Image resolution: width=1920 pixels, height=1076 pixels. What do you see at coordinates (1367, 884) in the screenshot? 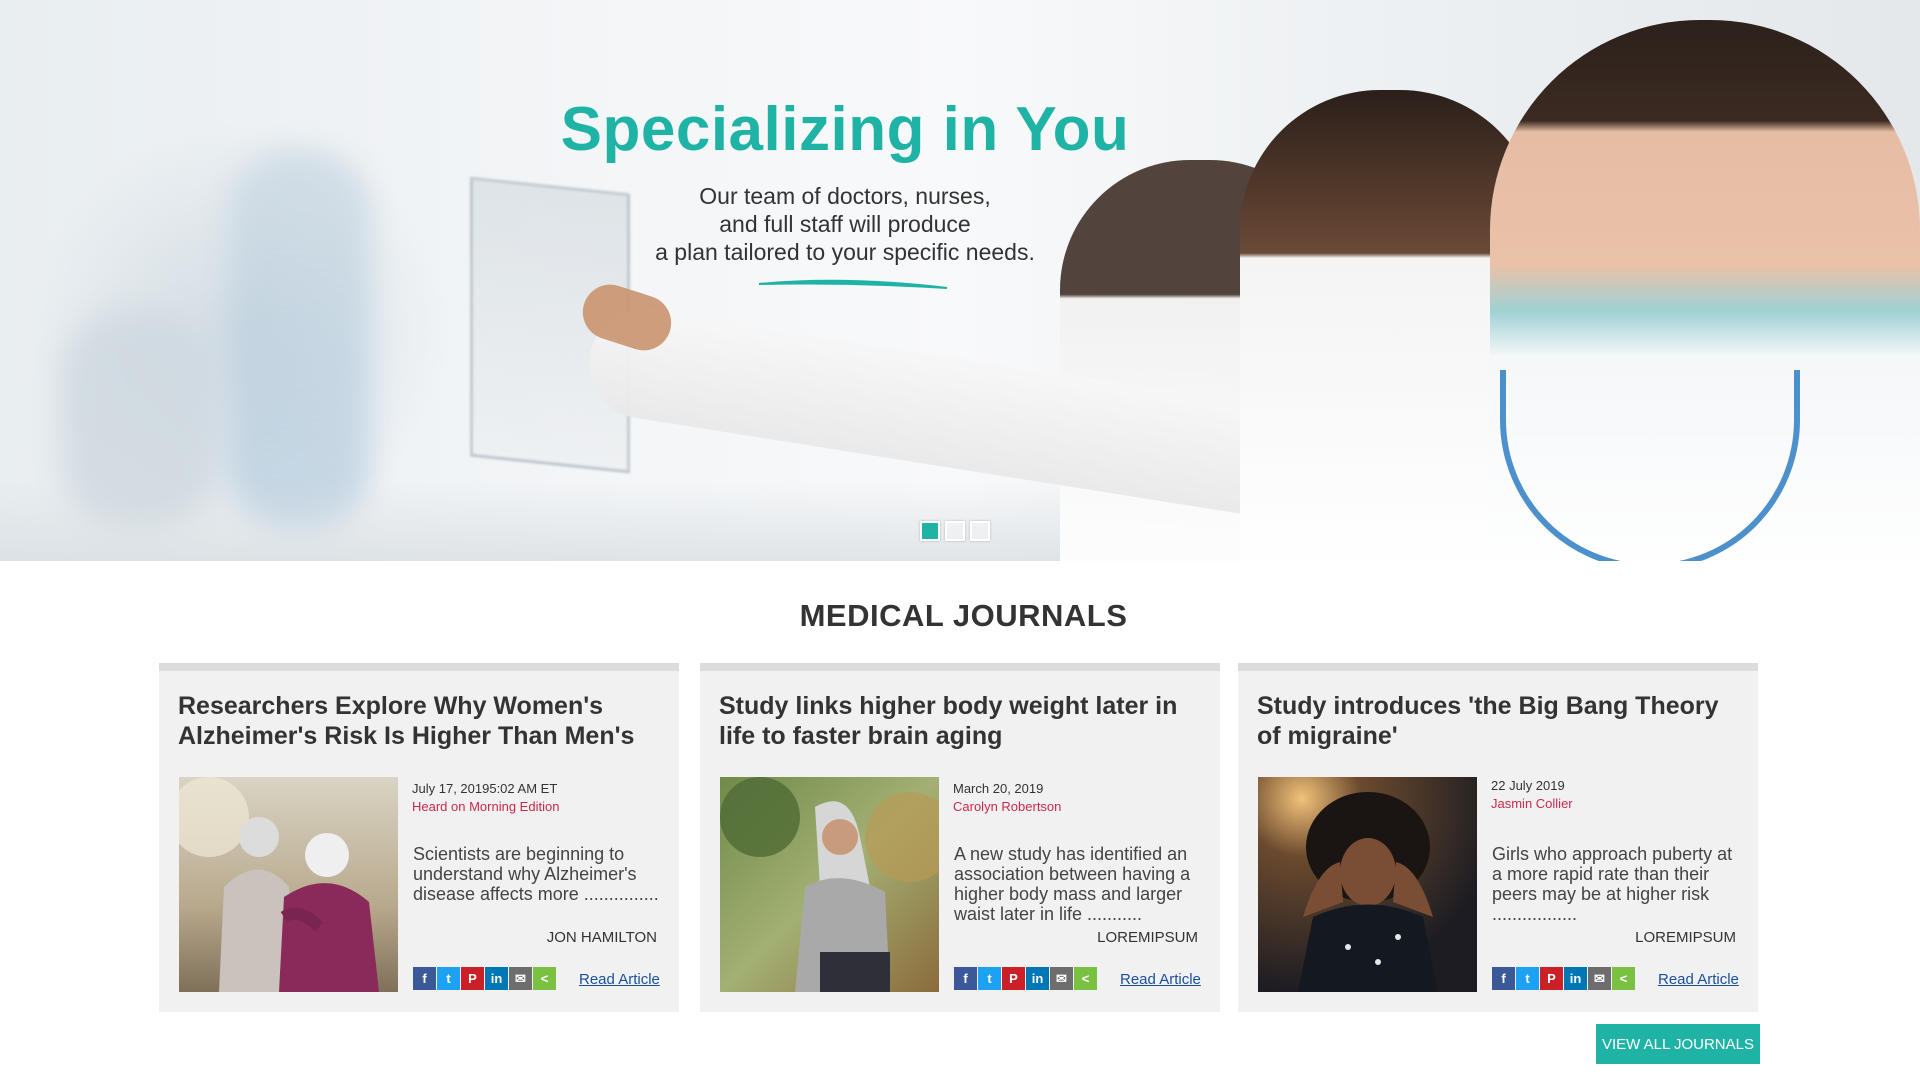
I see `article-image-headache` at bounding box center [1367, 884].